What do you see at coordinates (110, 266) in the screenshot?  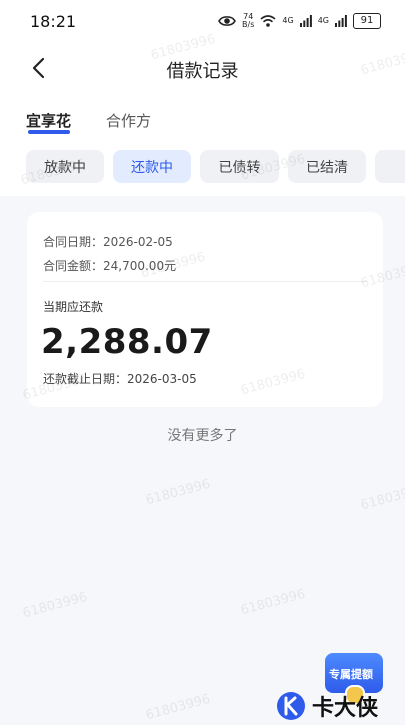 I see `contract-amount: 合同金额：24,700.00元` at bounding box center [110, 266].